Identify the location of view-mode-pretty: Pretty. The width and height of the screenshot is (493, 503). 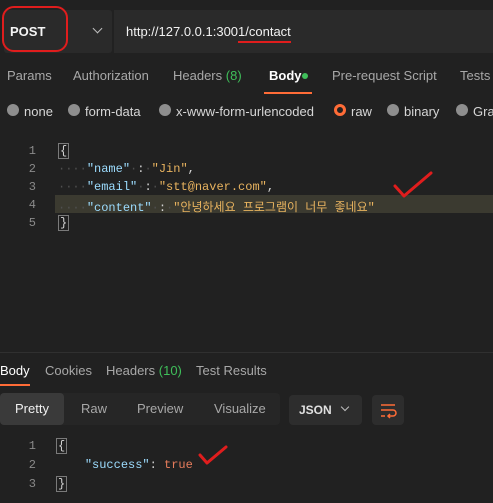
(32, 408).